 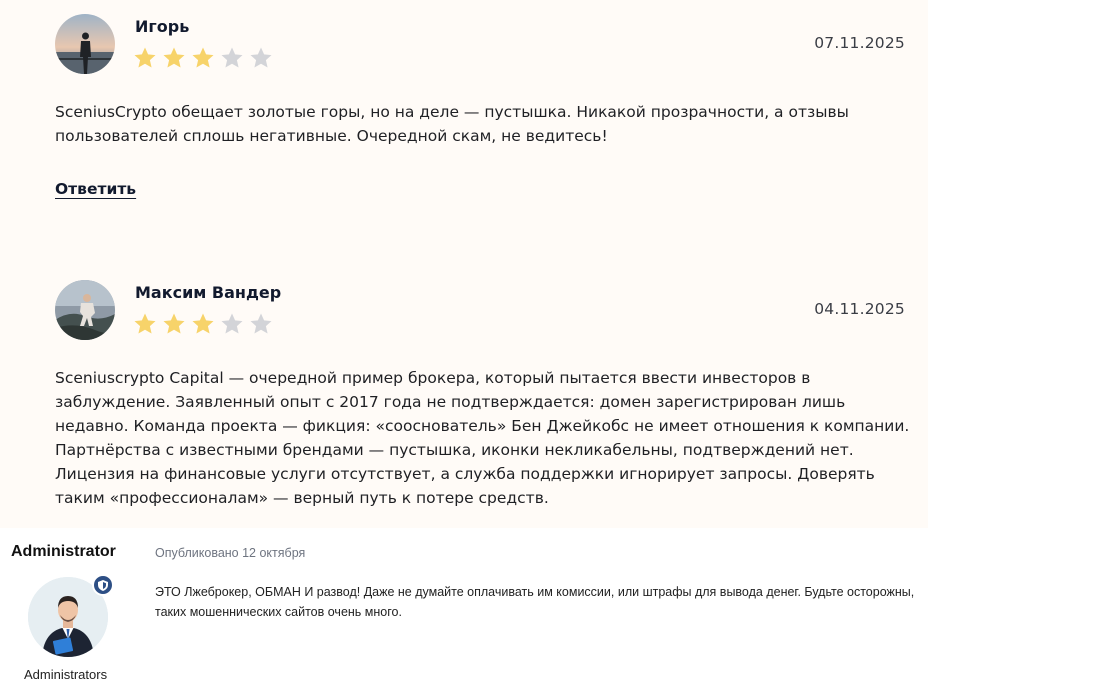 What do you see at coordinates (95, 189) in the screenshot?
I see `reply-link: Ответить` at bounding box center [95, 189].